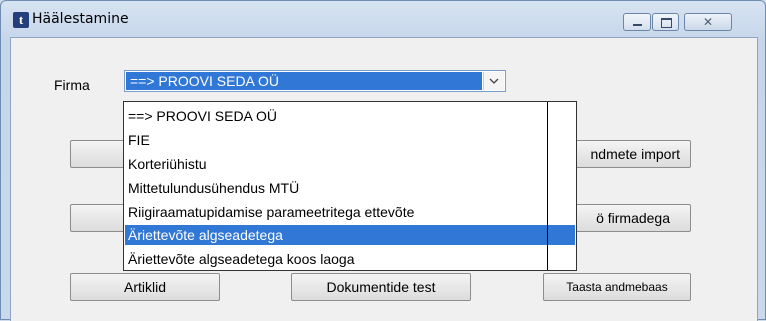  I want to click on dropdown-option: FIE, so click(350, 140).